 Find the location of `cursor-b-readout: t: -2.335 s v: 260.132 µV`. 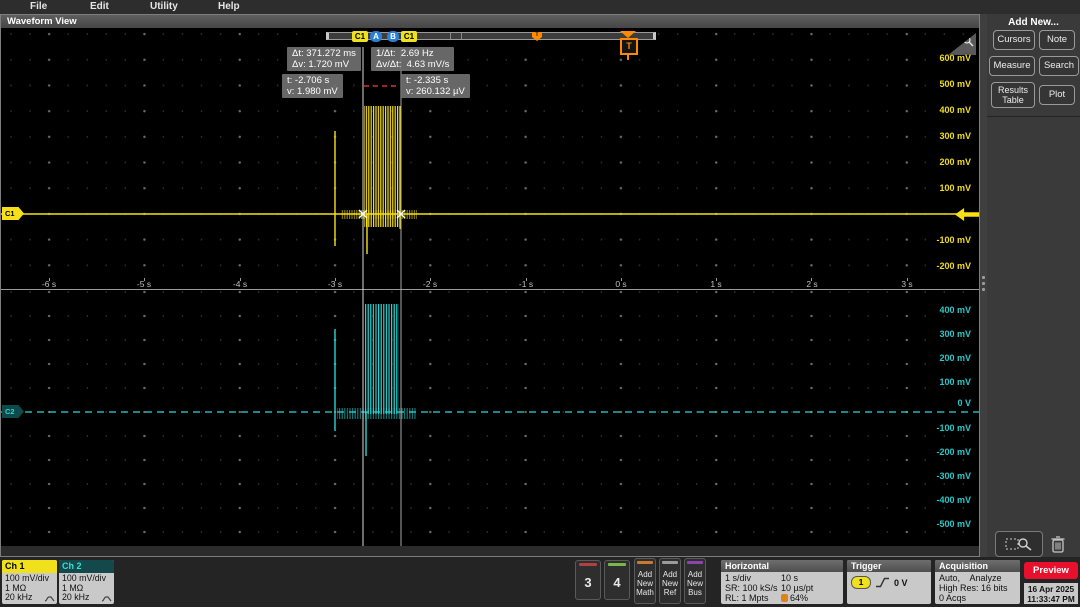

cursor-b-readout: t: -2.335 s v: 260.132 µV is located at coordinates (435, 86).